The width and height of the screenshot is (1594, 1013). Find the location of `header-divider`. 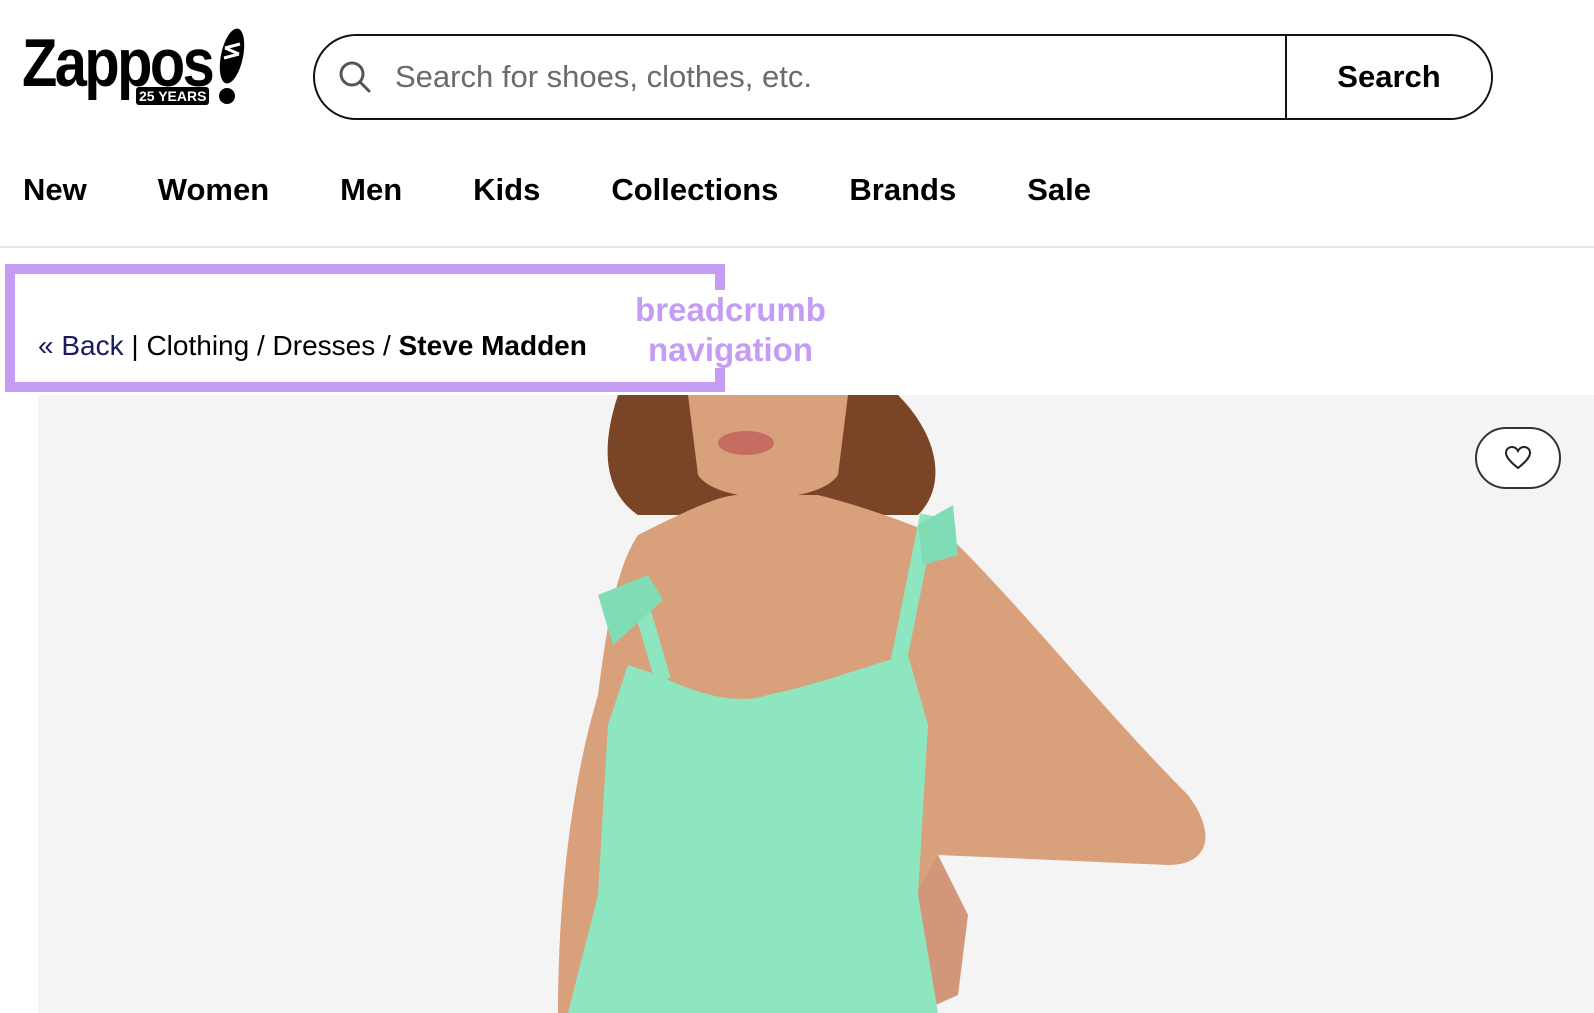

header-divider is located at coordinates (797, 247).